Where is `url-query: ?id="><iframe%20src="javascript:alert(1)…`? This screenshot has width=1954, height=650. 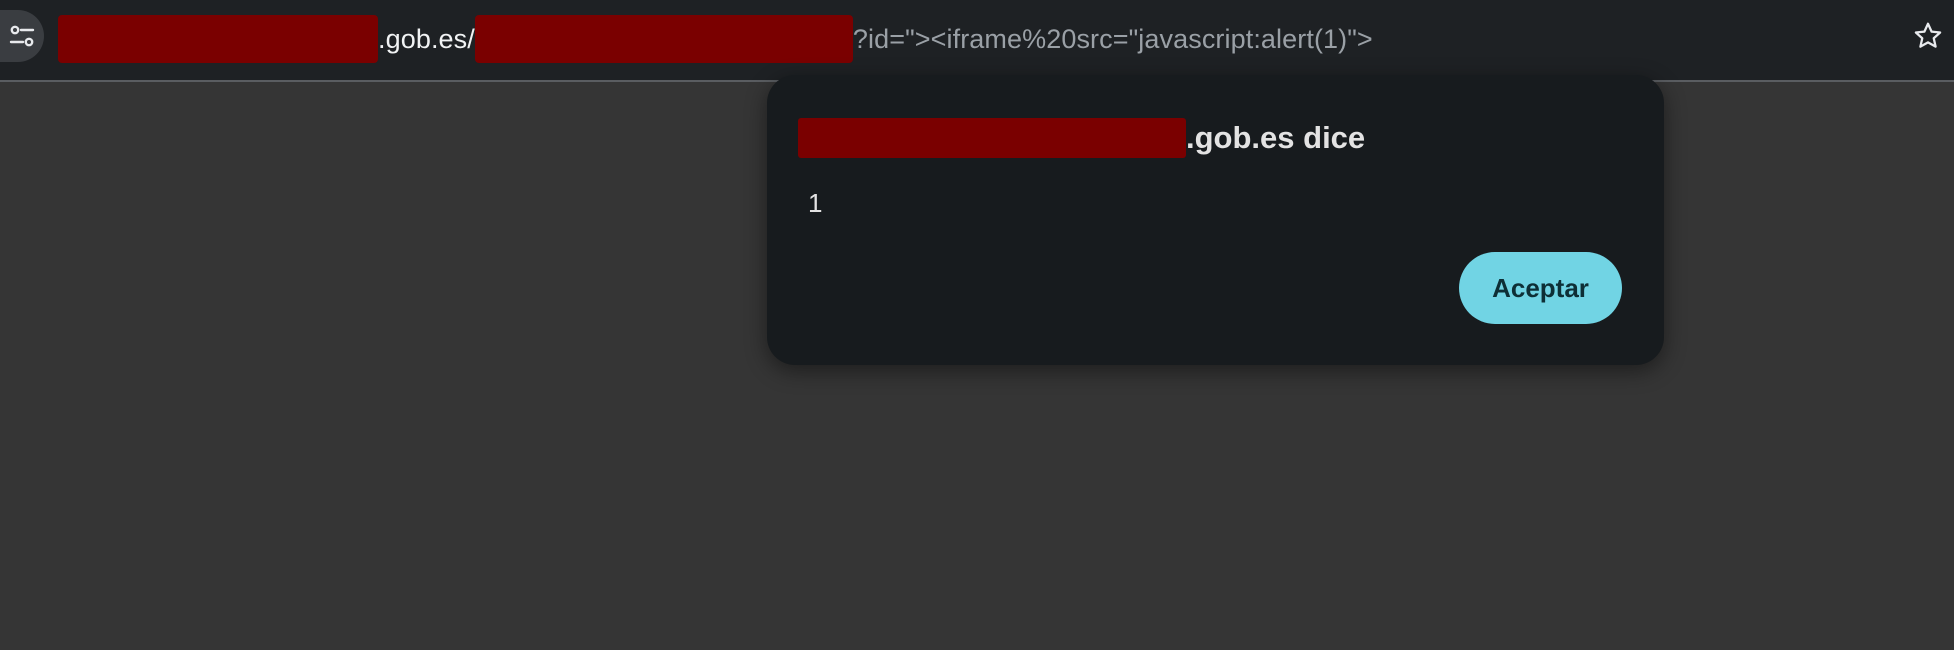 url-query: ?id="><iframe%20src="javascript:alert(1)… is located at coordinates (1112, 38).